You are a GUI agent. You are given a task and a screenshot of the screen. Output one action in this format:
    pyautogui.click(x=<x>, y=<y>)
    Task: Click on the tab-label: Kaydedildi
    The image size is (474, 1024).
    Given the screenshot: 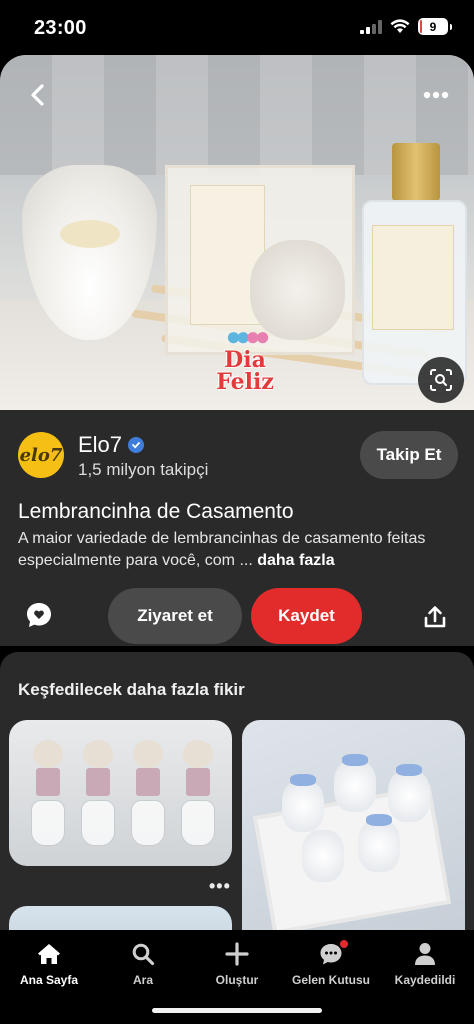 What is the action you would take?
    pyautogui.click(x=425, y=980)
    